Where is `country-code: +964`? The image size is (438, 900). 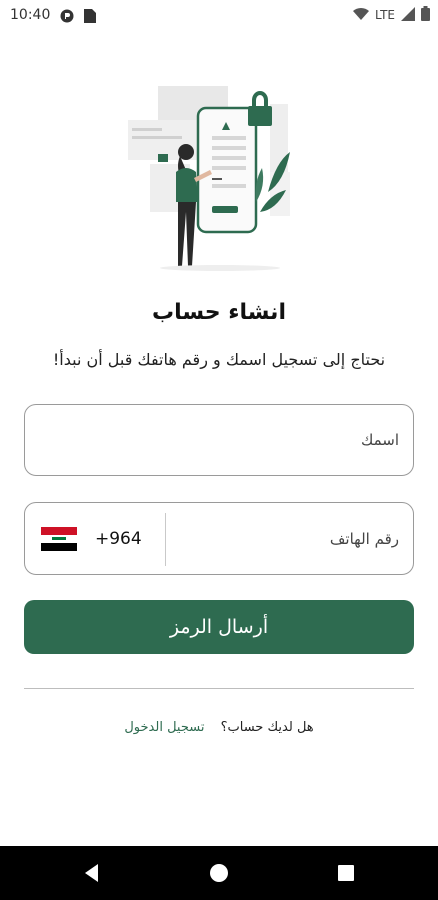
country-code: +964 is located at coordinates (118, 538).